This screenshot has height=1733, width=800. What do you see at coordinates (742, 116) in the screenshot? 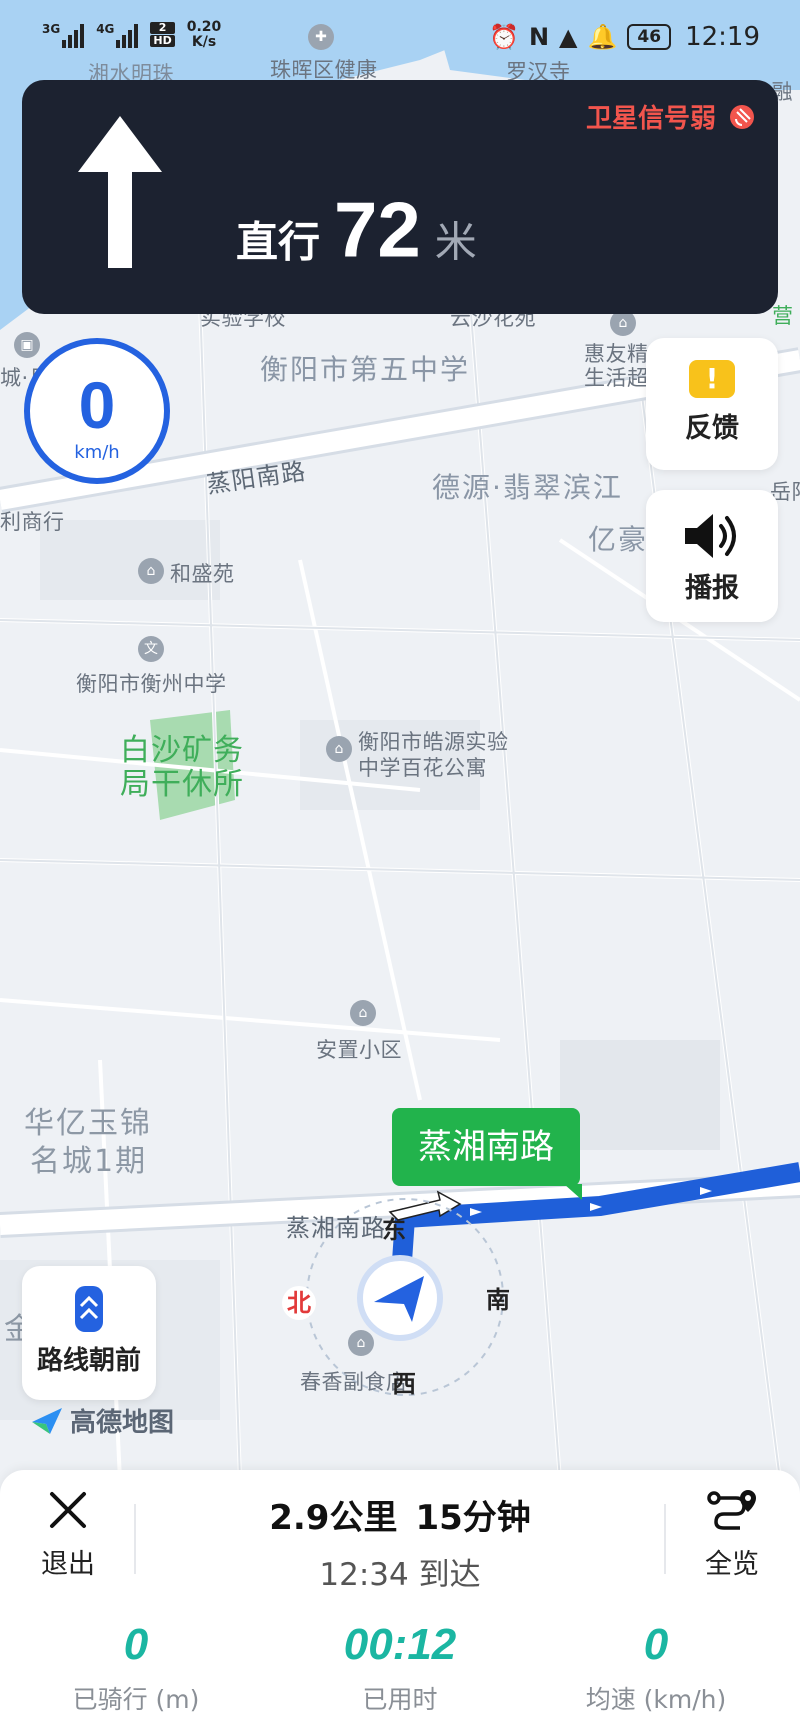
I see `satellite-icon` at bounding box center [742, 116].